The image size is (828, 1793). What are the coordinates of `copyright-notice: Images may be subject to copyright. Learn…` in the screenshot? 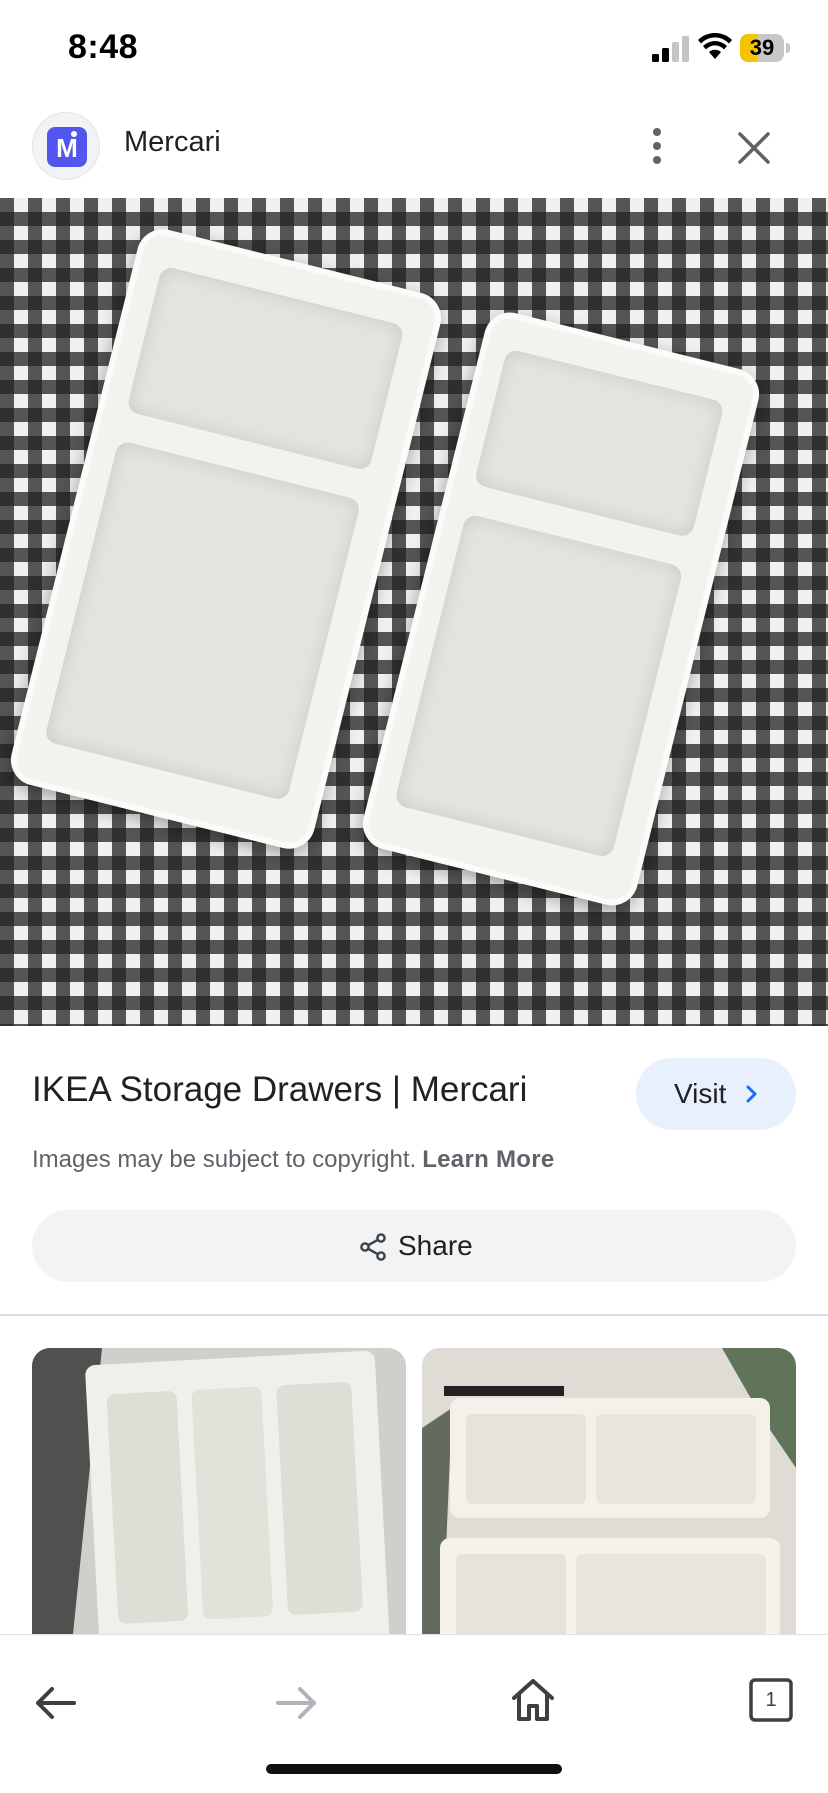 It's located at (293, 1160).